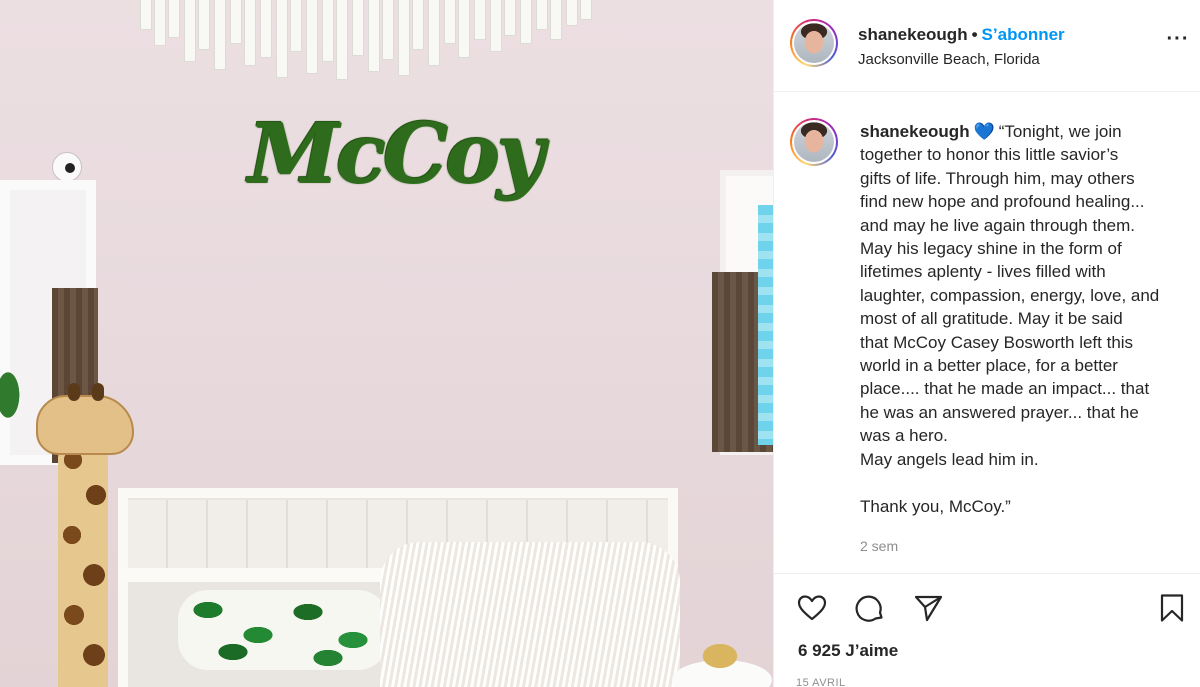  Describe the element at coordinates (989, 366) in the screenshot. I see `caption-text-line: world in a better place, for a better` at that location.